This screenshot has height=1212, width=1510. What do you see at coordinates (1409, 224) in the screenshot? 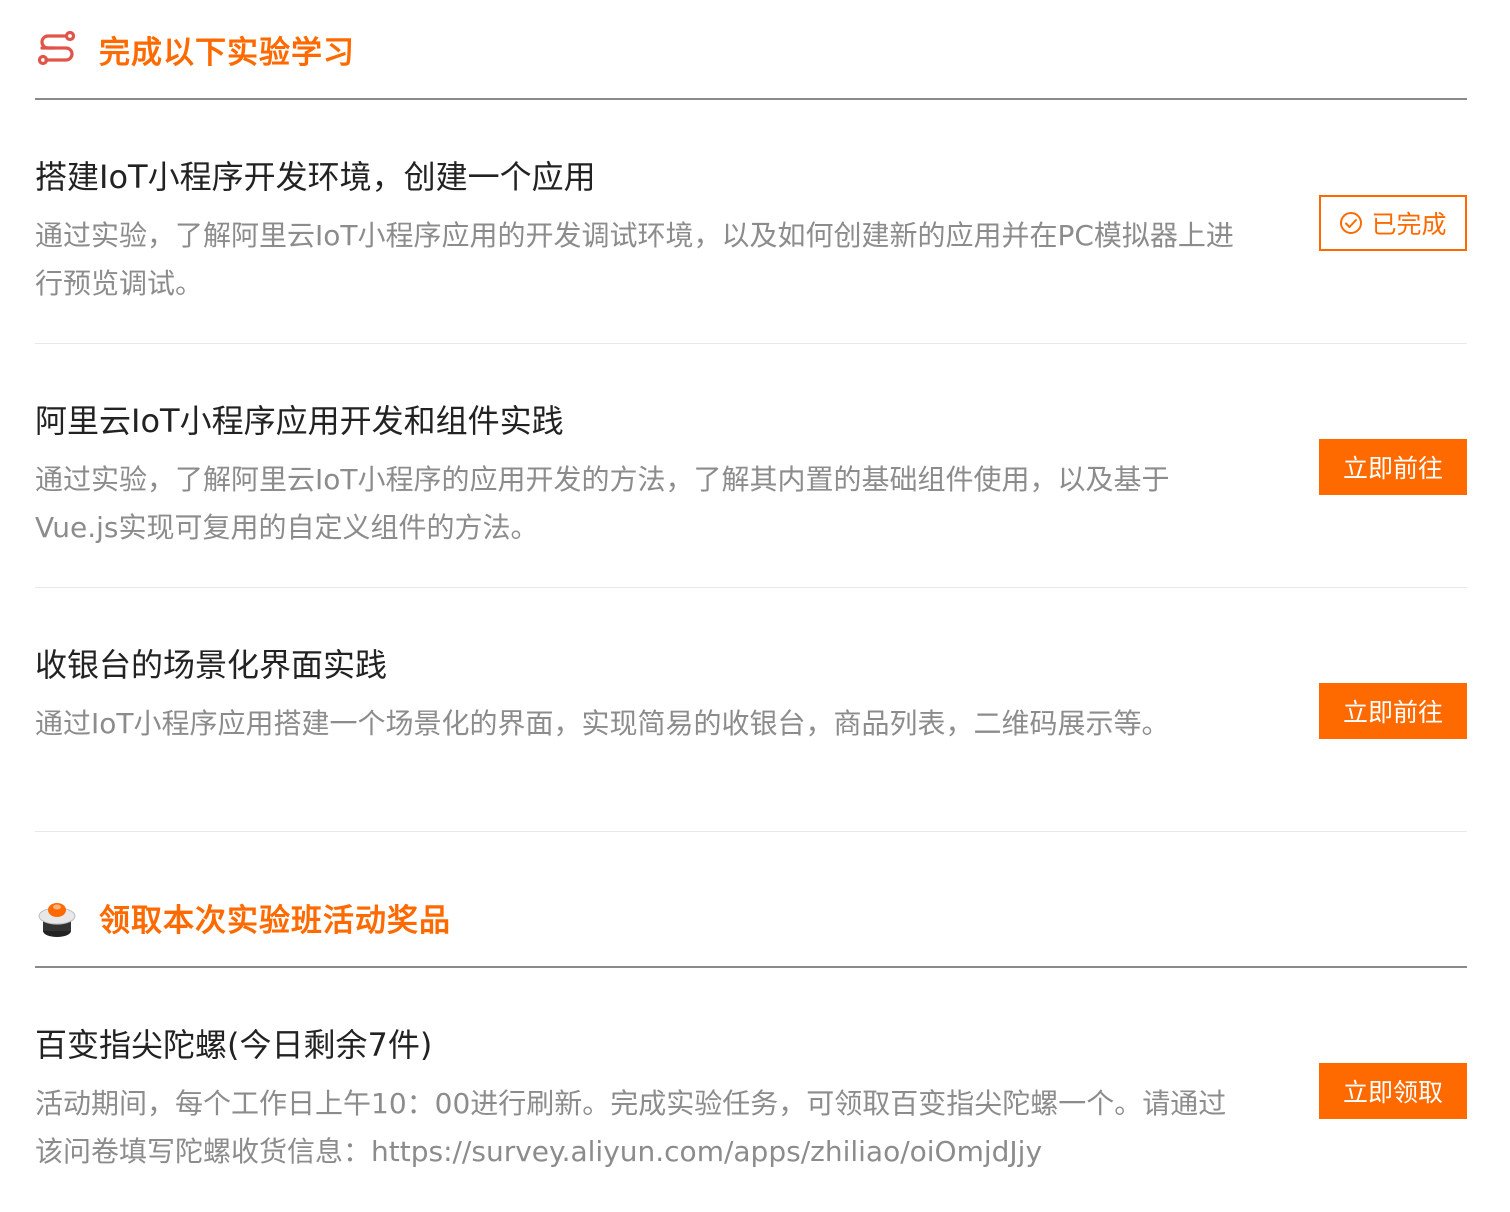
I see `completed-button-label: 已完成` at bounding box center [1409, 224].